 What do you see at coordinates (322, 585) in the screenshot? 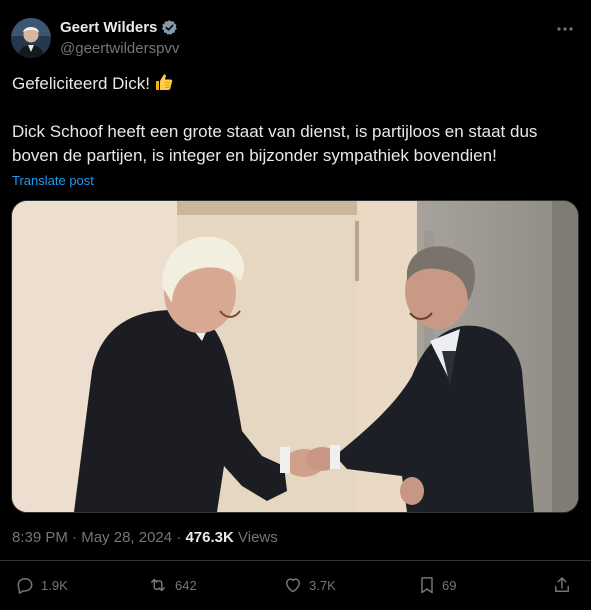
I see `like-count: 3.7K` at bounding box center [322, 585].